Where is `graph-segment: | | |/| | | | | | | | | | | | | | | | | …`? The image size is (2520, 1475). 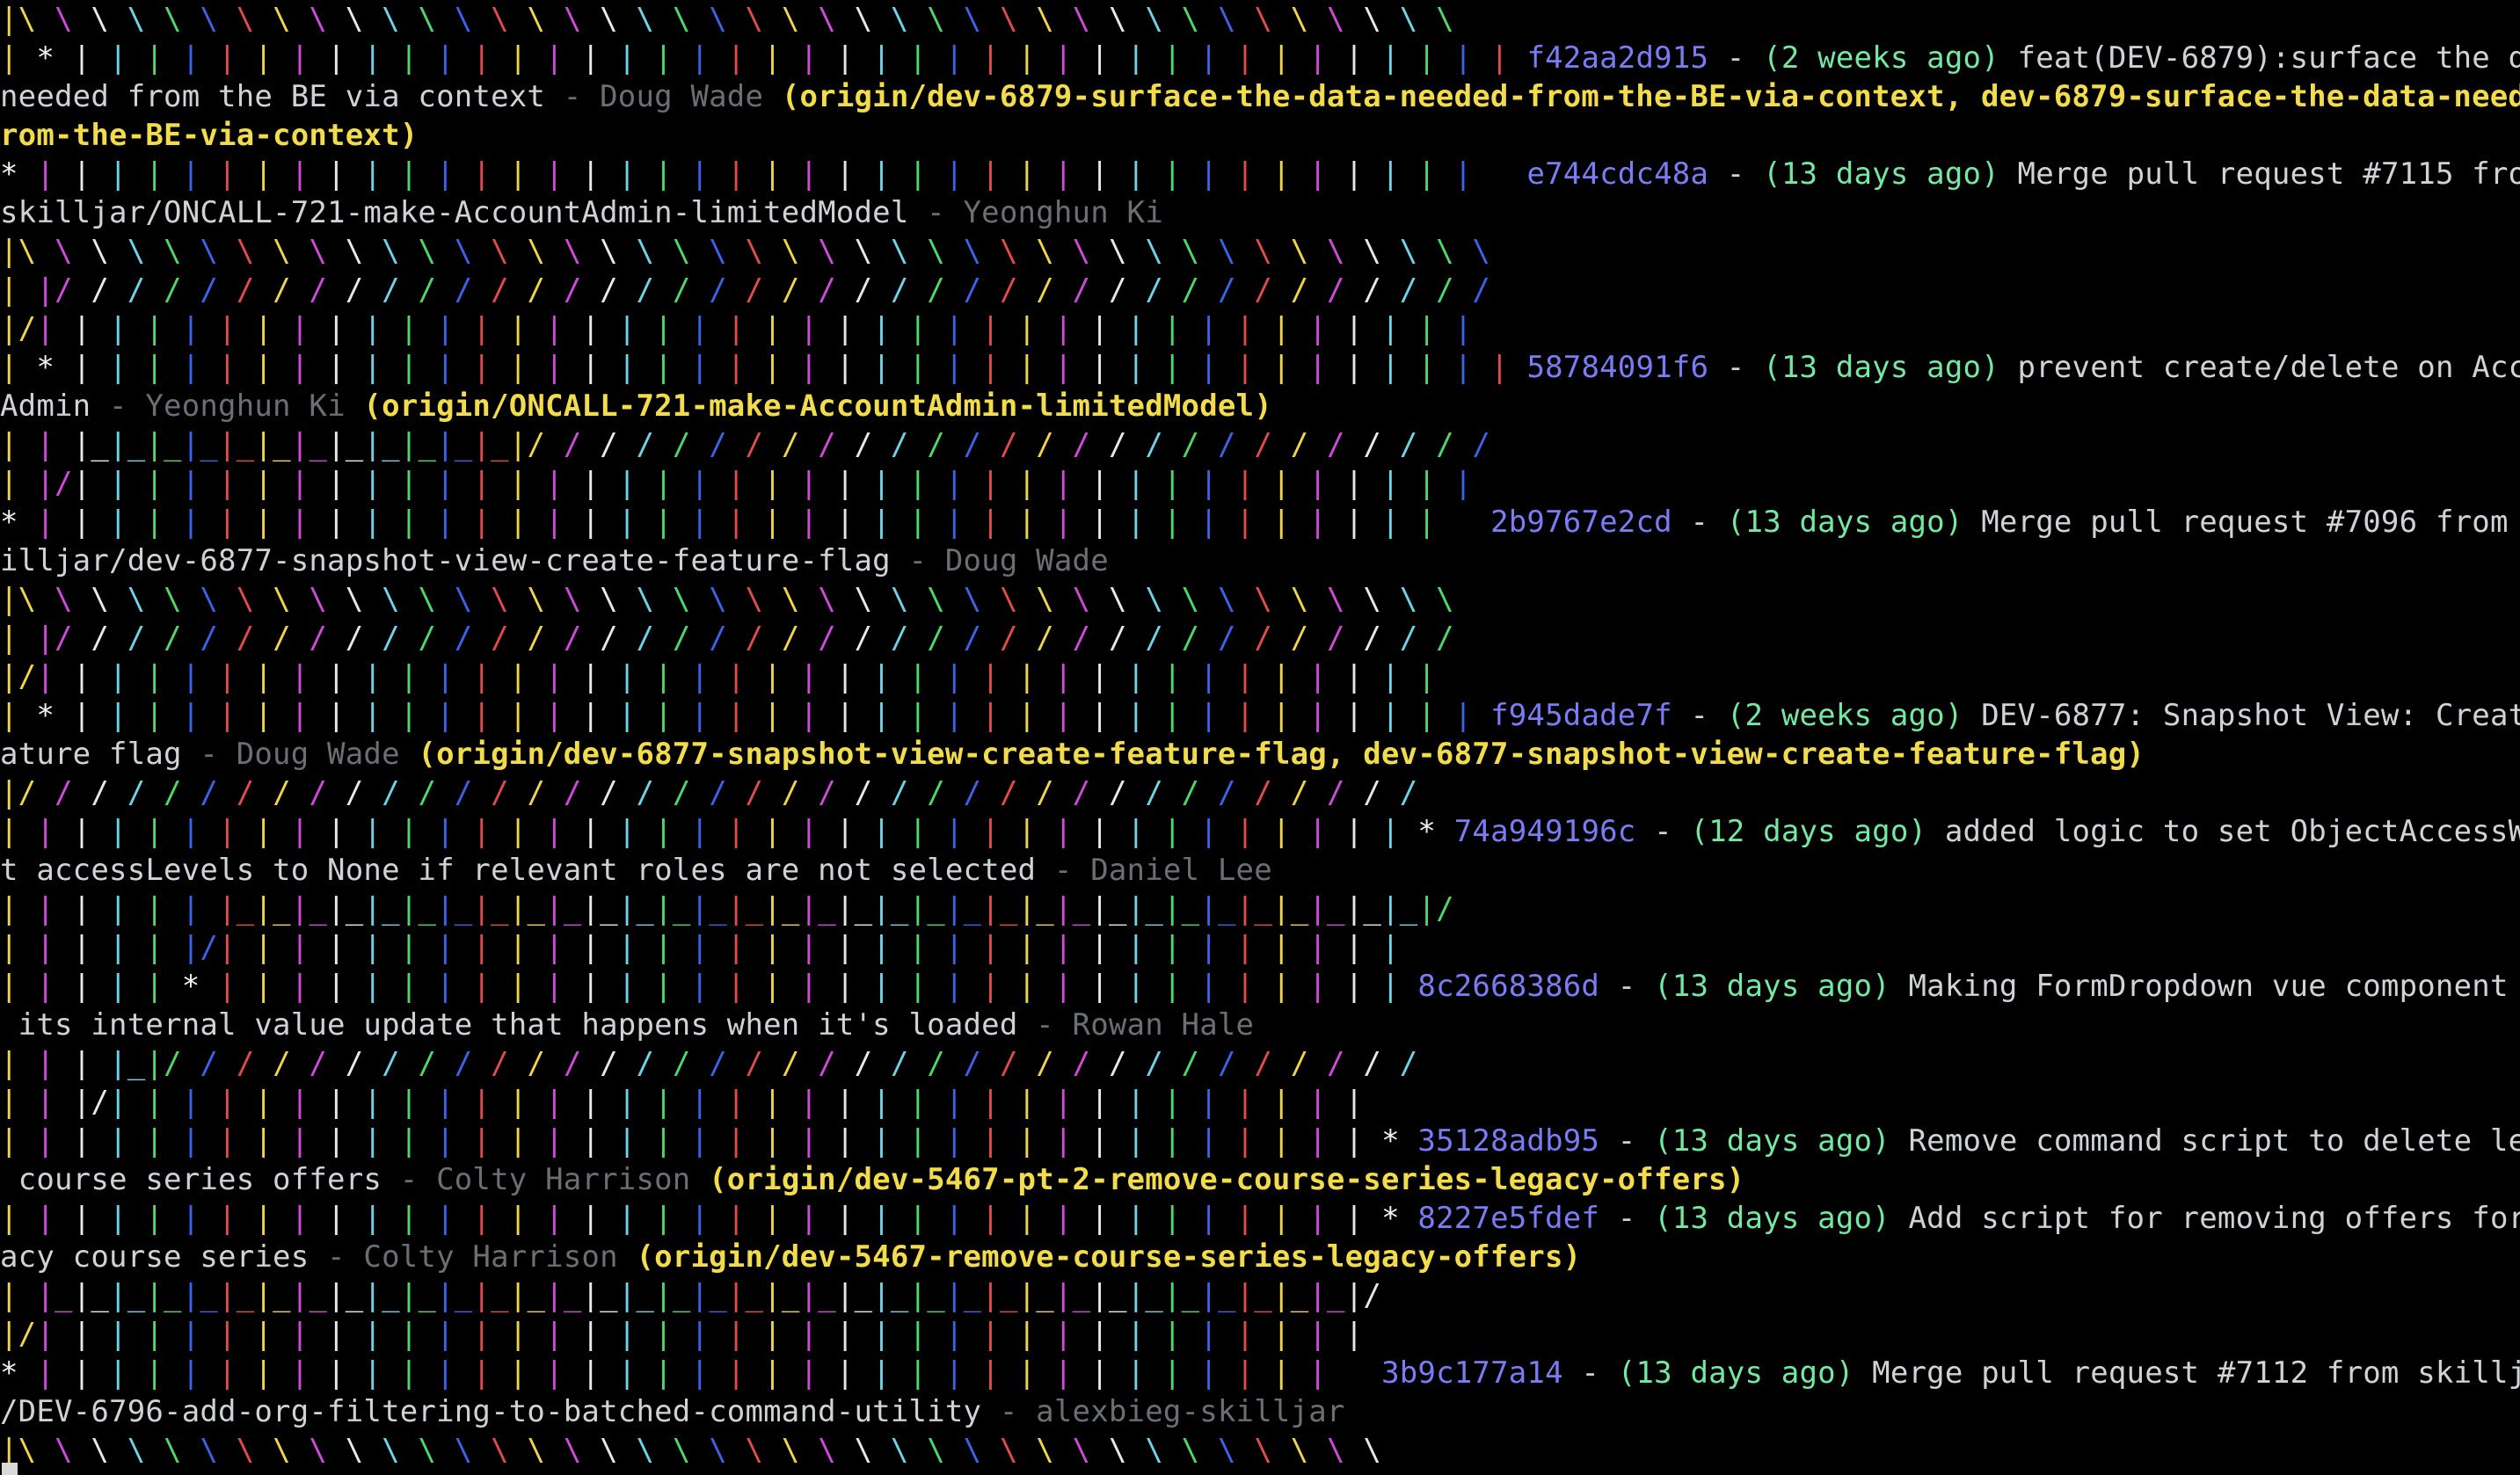
graph-segment: | | |/| | | | | | | | | | | | | | | | | … is located at coordinates (682, 1102).